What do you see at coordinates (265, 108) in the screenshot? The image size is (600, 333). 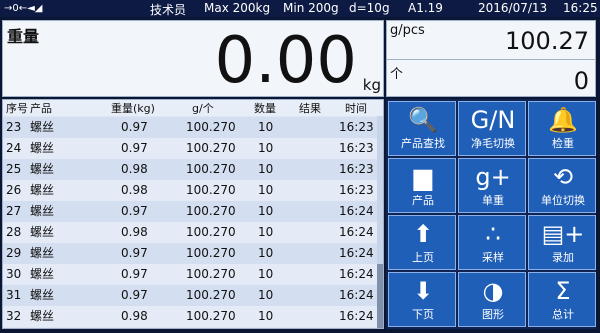 I see `header-qty: 数量` at bounding box center [265, 108].